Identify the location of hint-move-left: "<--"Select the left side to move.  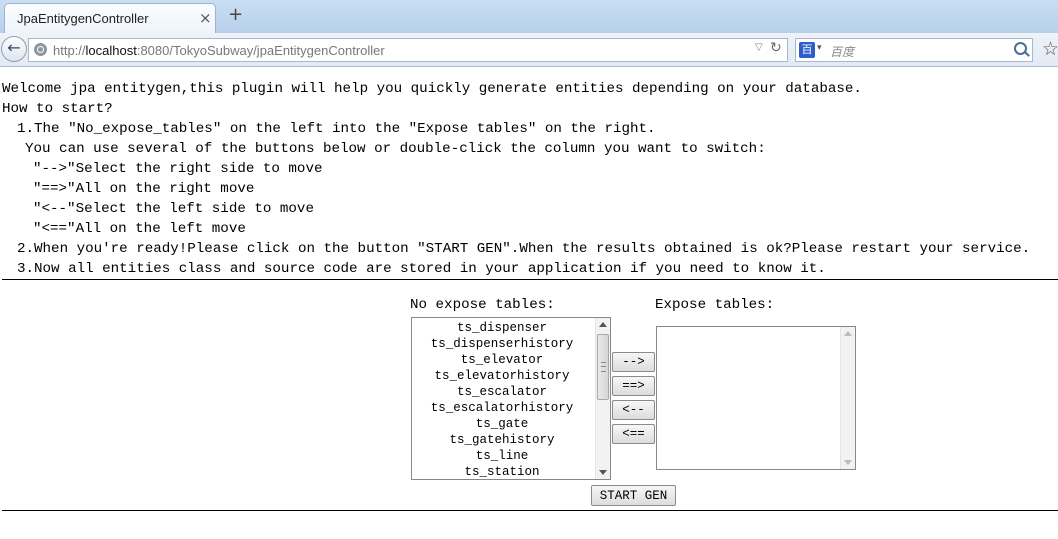
(173, 209).